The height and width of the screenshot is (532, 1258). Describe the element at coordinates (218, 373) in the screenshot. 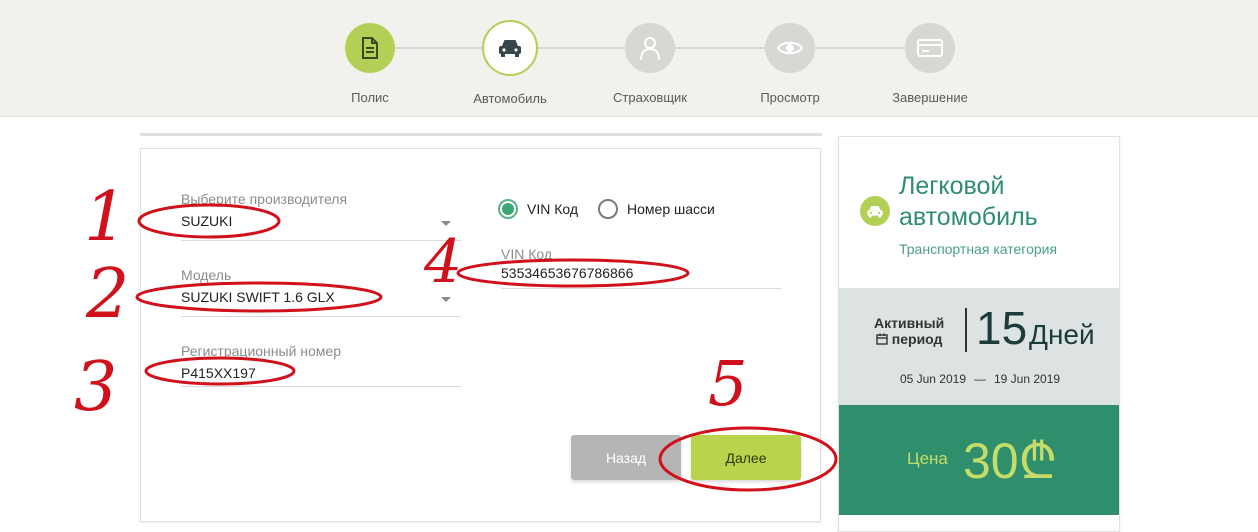

I see `registration-value: P415XX197` at that location.